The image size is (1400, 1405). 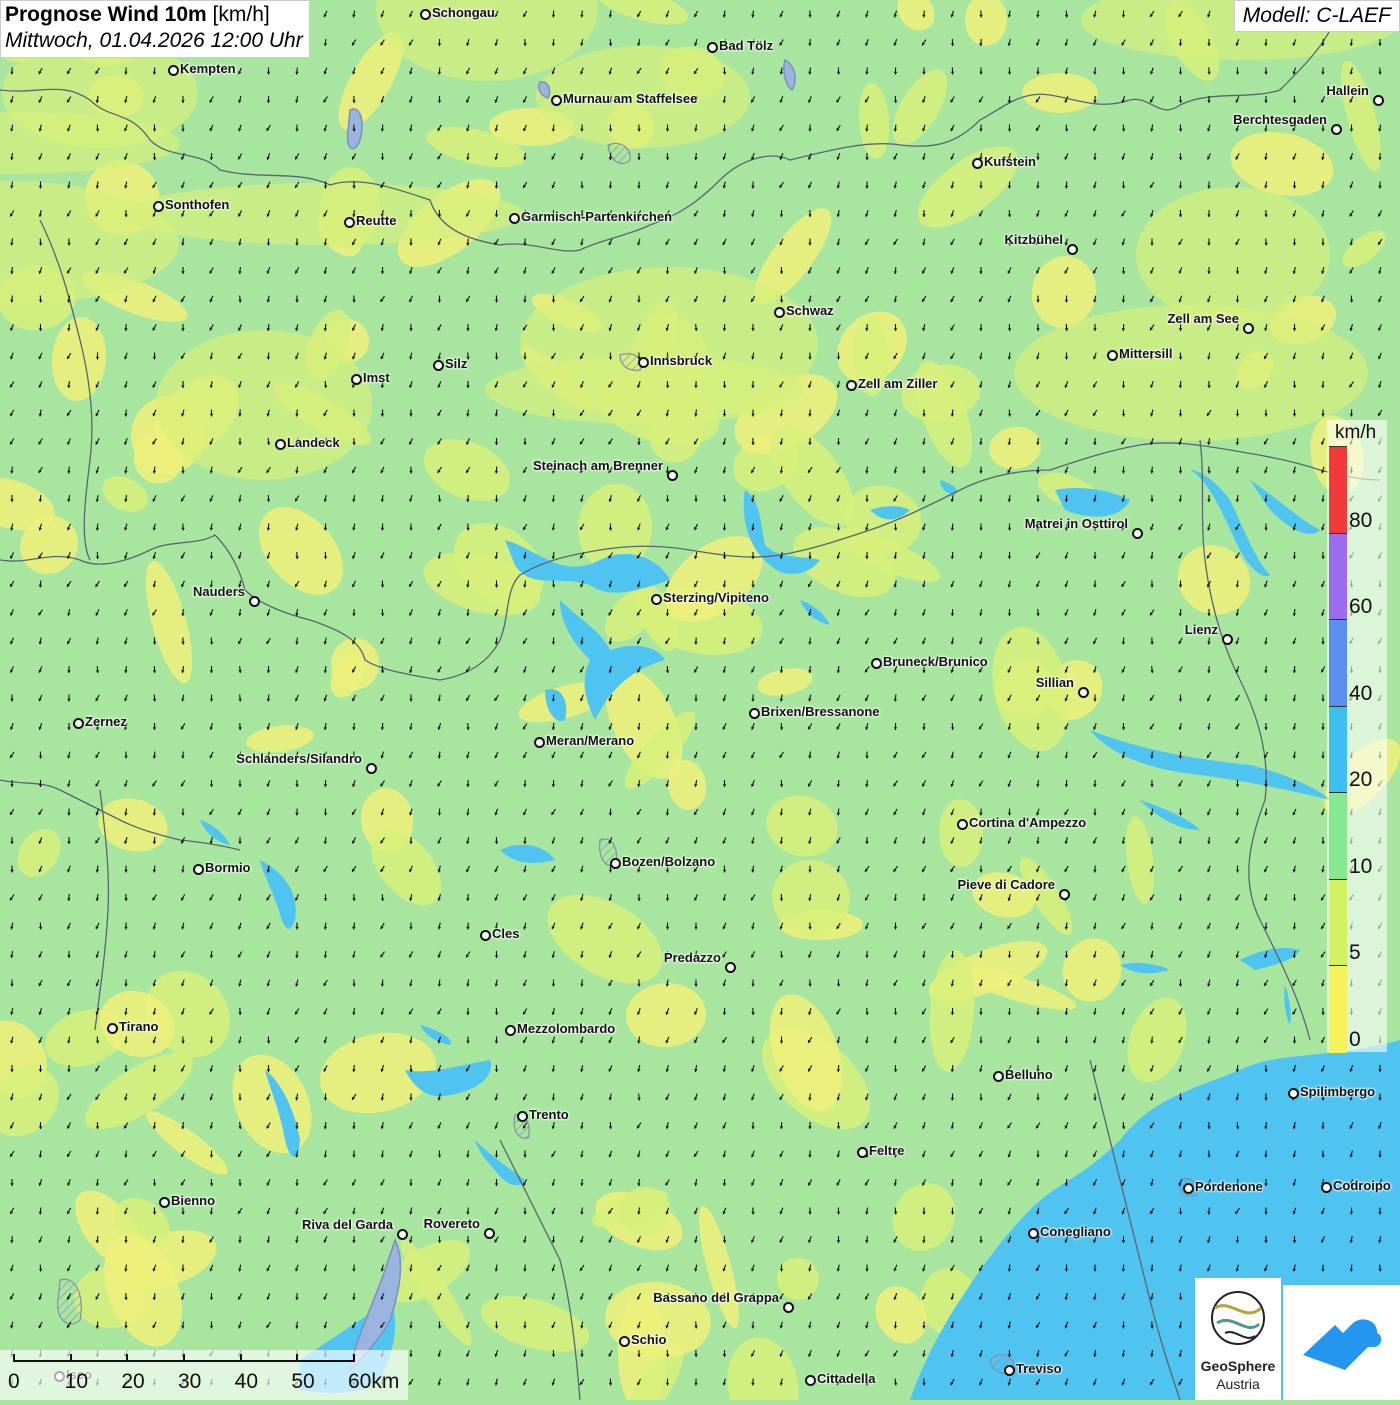 I want to click on city-label: Mittersill, so click(x=1145, y=353).